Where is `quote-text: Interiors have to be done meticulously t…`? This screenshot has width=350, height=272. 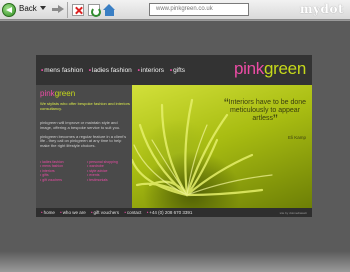 quote-text: Interiors have to be done meticulously t… is located at coordinates (267, 110).